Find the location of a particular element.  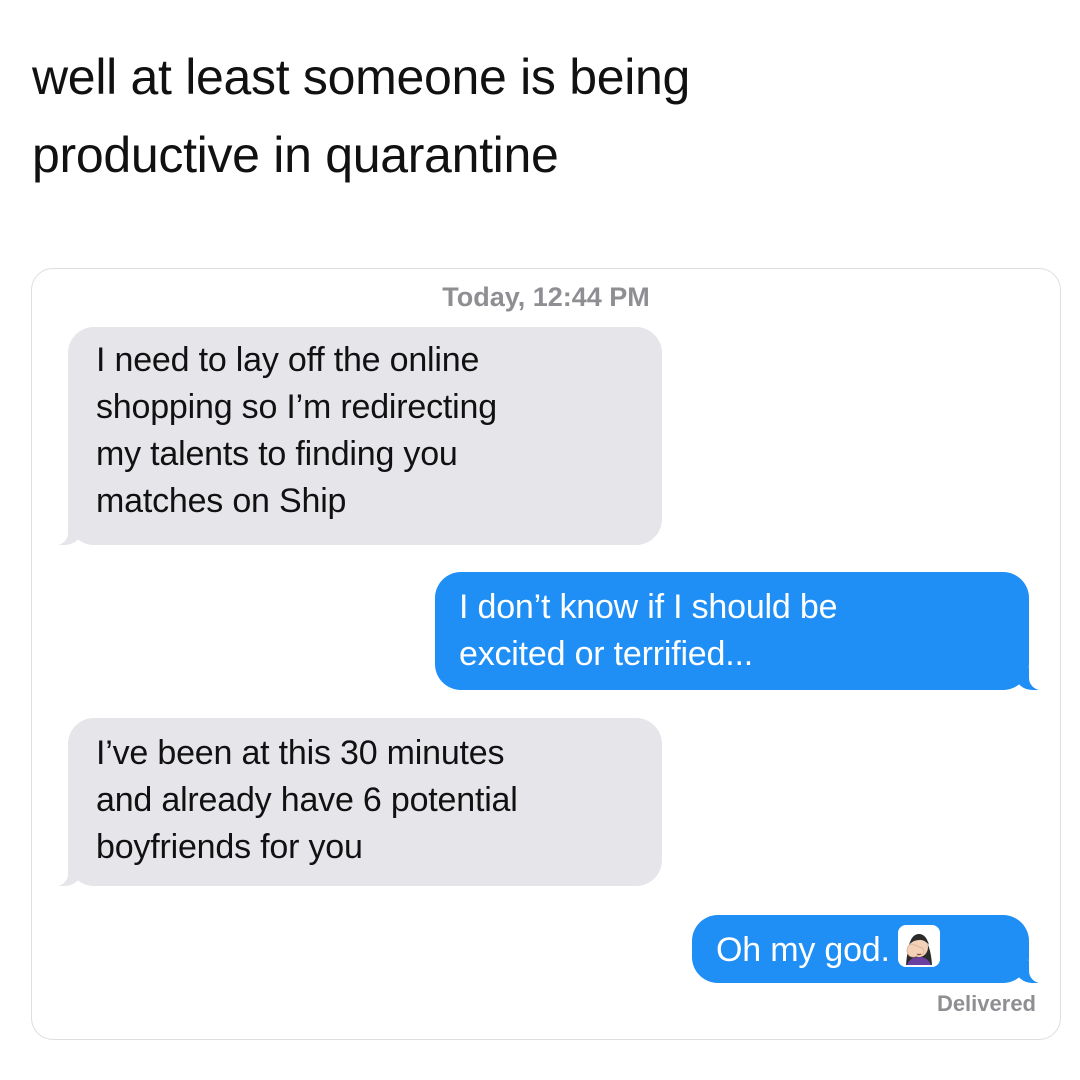

message-text: Oh my god. is located at coordinates (803, 950).